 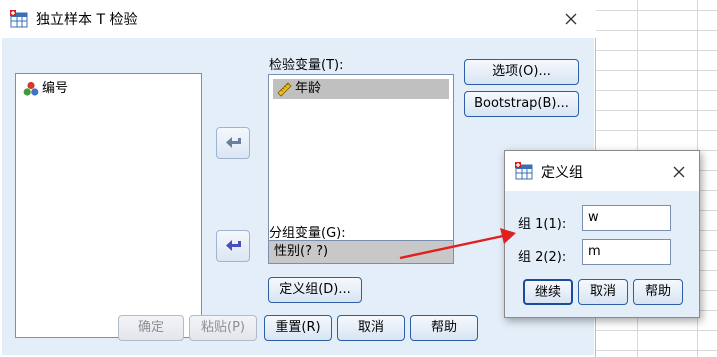 I want to click on list-item-label: 年龄, so click(x=308, y=88).